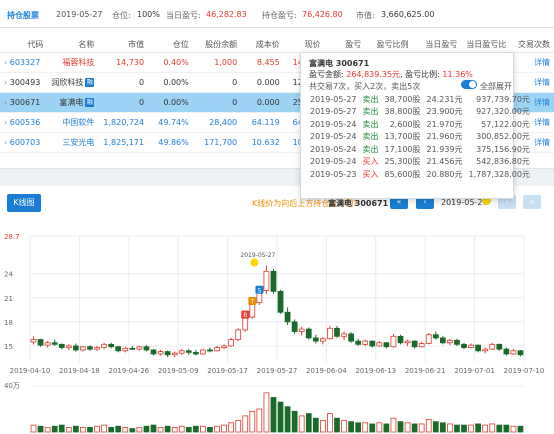 This screenshot has width=554, height=434. Describe the element at coordinates (464, 202) in the screenshot. I see `kline-date: 2019-05-27` at that location.